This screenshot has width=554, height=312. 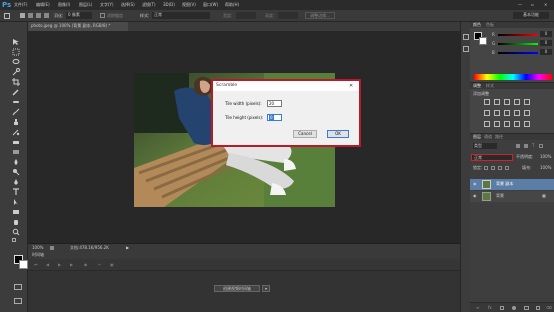 What do you see at coordinates (490, 86) in the screenshot?
I see `styles-tab: 样式` at bounding box center [490, 86].